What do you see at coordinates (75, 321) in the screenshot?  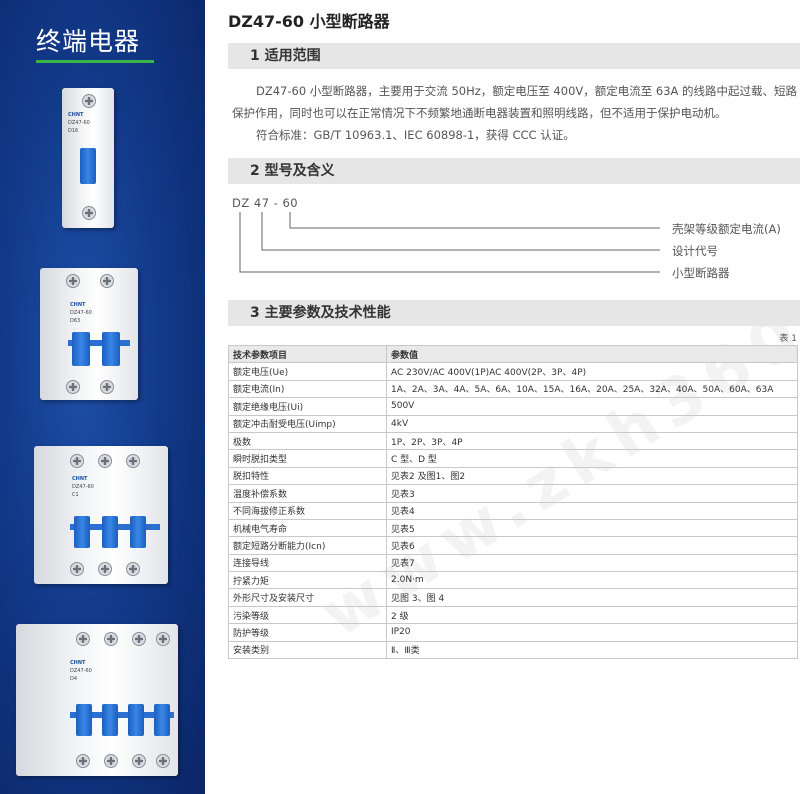 I see `breaker-rating-label: D63` at bounding box center [75, 321].